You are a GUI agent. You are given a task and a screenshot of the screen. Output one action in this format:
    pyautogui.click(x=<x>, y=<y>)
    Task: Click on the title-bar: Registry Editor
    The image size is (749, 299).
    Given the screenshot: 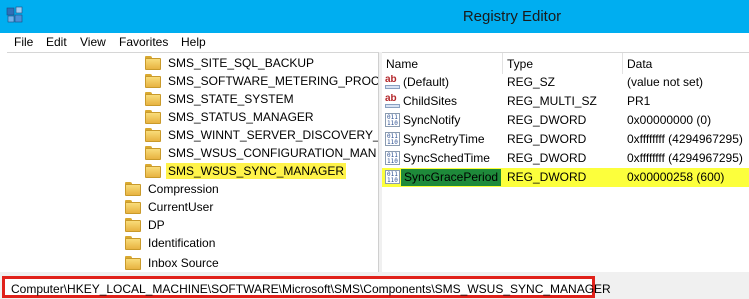 What is the action you would take?
    pyautogui.click(x=374, y=16)
    